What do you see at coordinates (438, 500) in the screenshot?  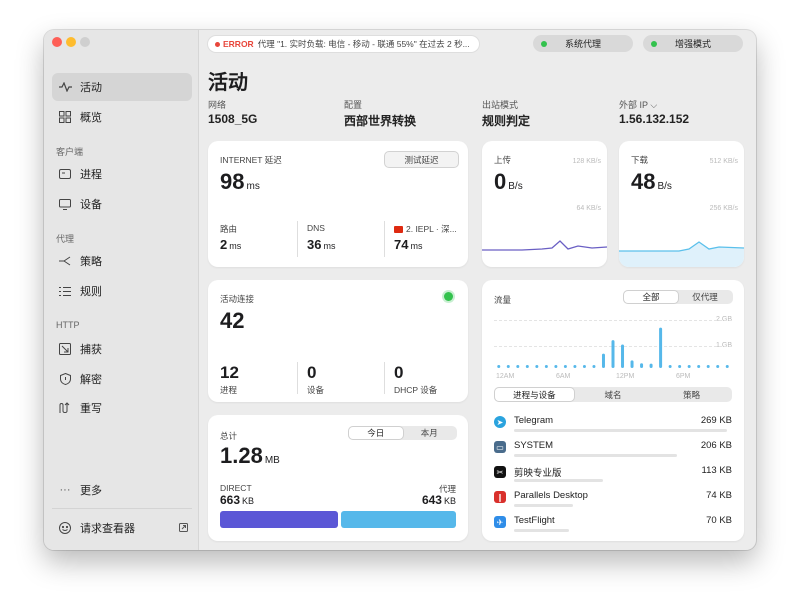 I see `proxy-total-value: 643 KB` at bounding box center [438, 500].